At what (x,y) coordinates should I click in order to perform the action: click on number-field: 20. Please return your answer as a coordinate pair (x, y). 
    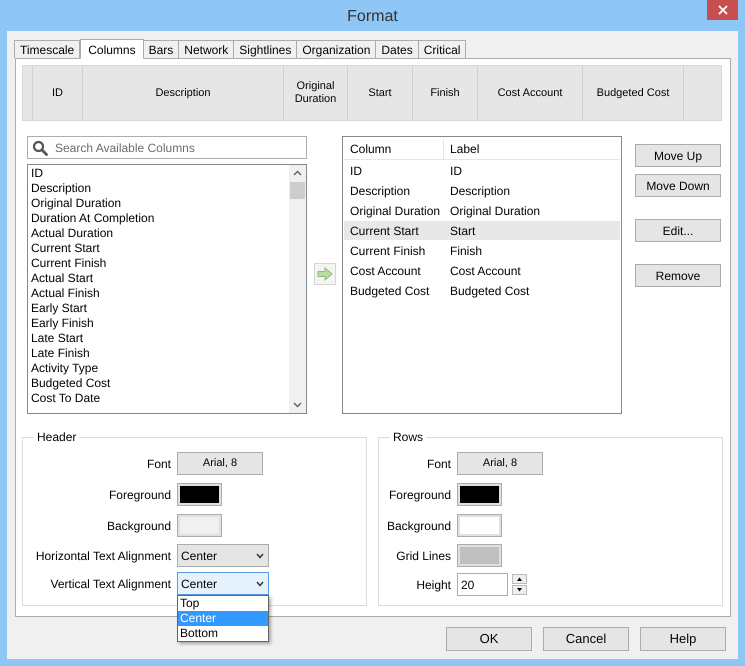
    Looking at the image, I should click on (482, 584).